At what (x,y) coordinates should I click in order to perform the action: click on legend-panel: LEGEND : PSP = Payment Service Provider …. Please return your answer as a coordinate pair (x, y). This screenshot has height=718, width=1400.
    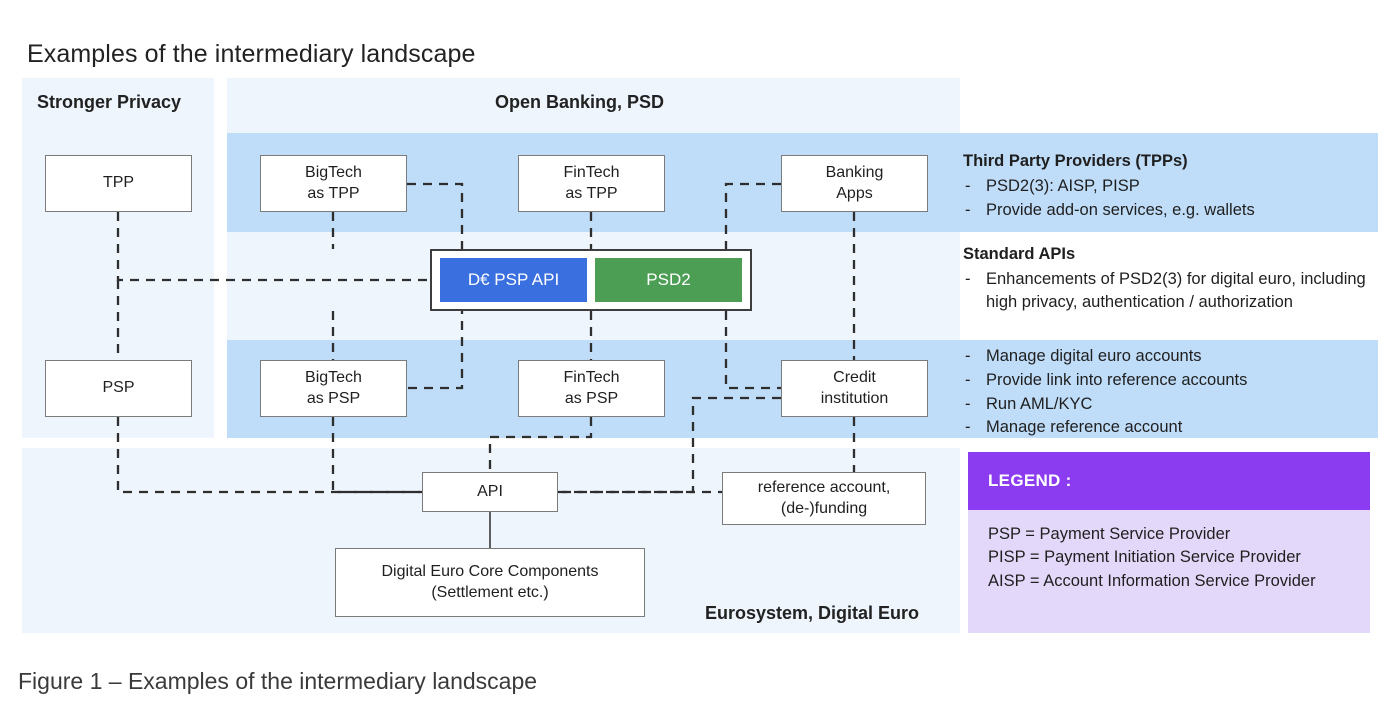
    Looking at the image, I should click on (1169, 542).